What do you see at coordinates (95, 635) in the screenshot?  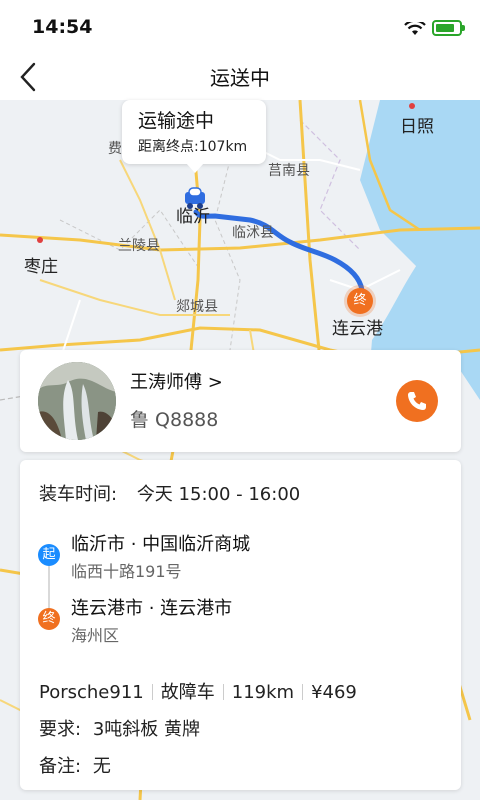 I see `end-address: 海州区` at bounding box center [95, 635].